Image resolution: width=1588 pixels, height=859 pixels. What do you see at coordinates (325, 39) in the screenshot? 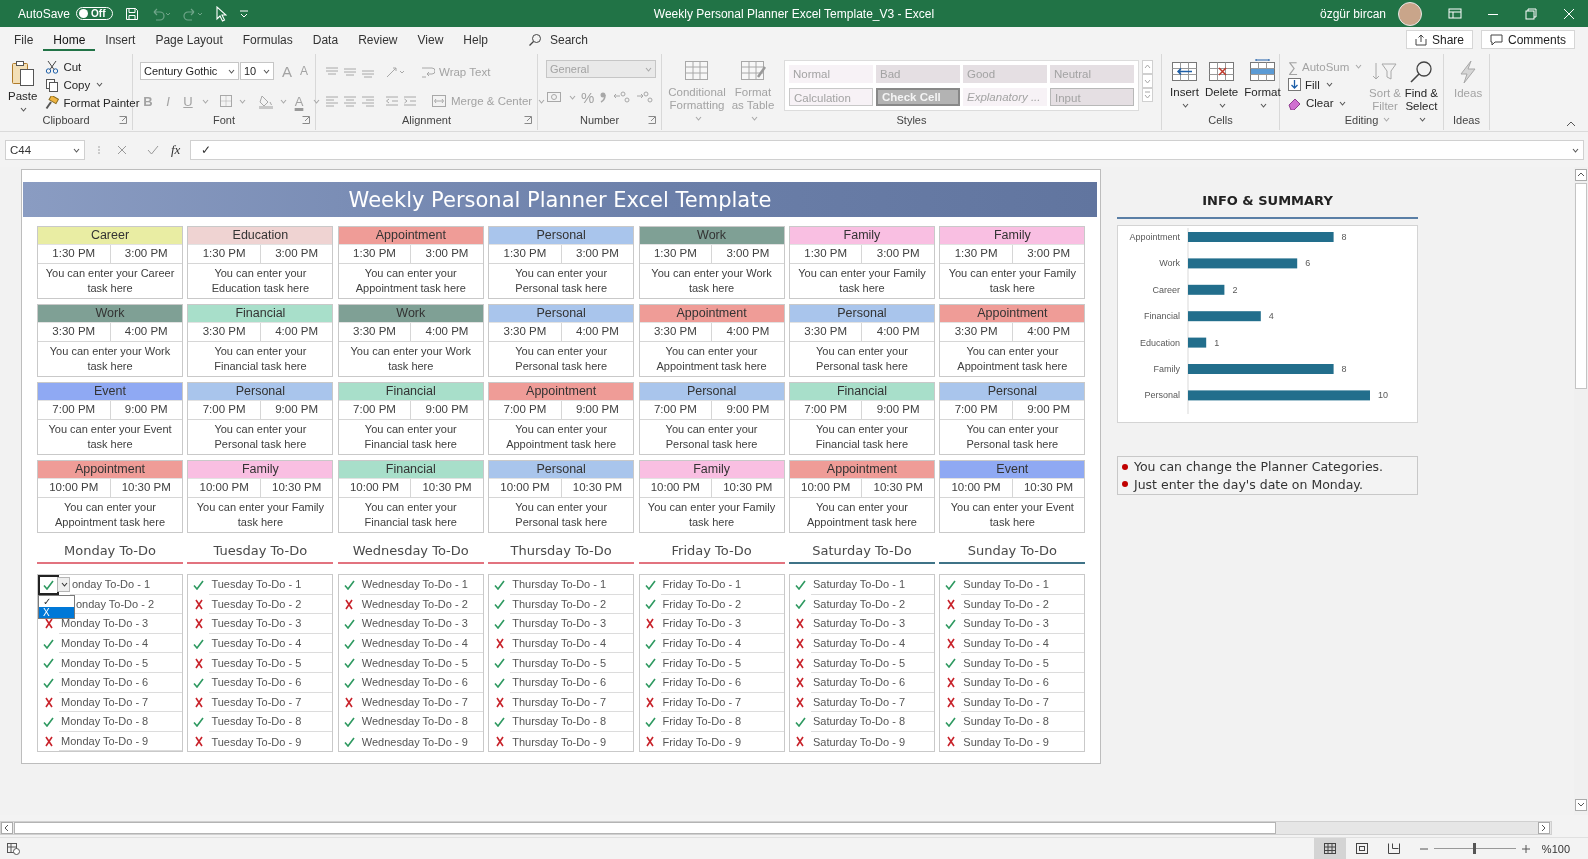
I see `ribbon-tab: Data` at bounding box center [325, 39].